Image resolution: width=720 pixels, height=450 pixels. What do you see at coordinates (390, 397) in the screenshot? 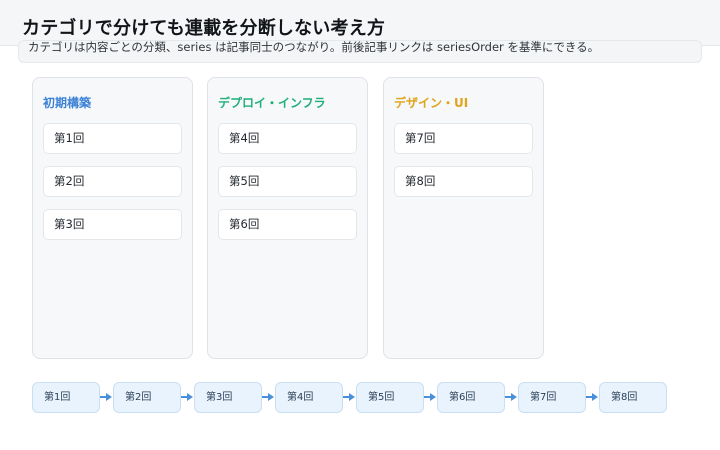
I see `series-node: 第5回` at bounding box center [390, 397].